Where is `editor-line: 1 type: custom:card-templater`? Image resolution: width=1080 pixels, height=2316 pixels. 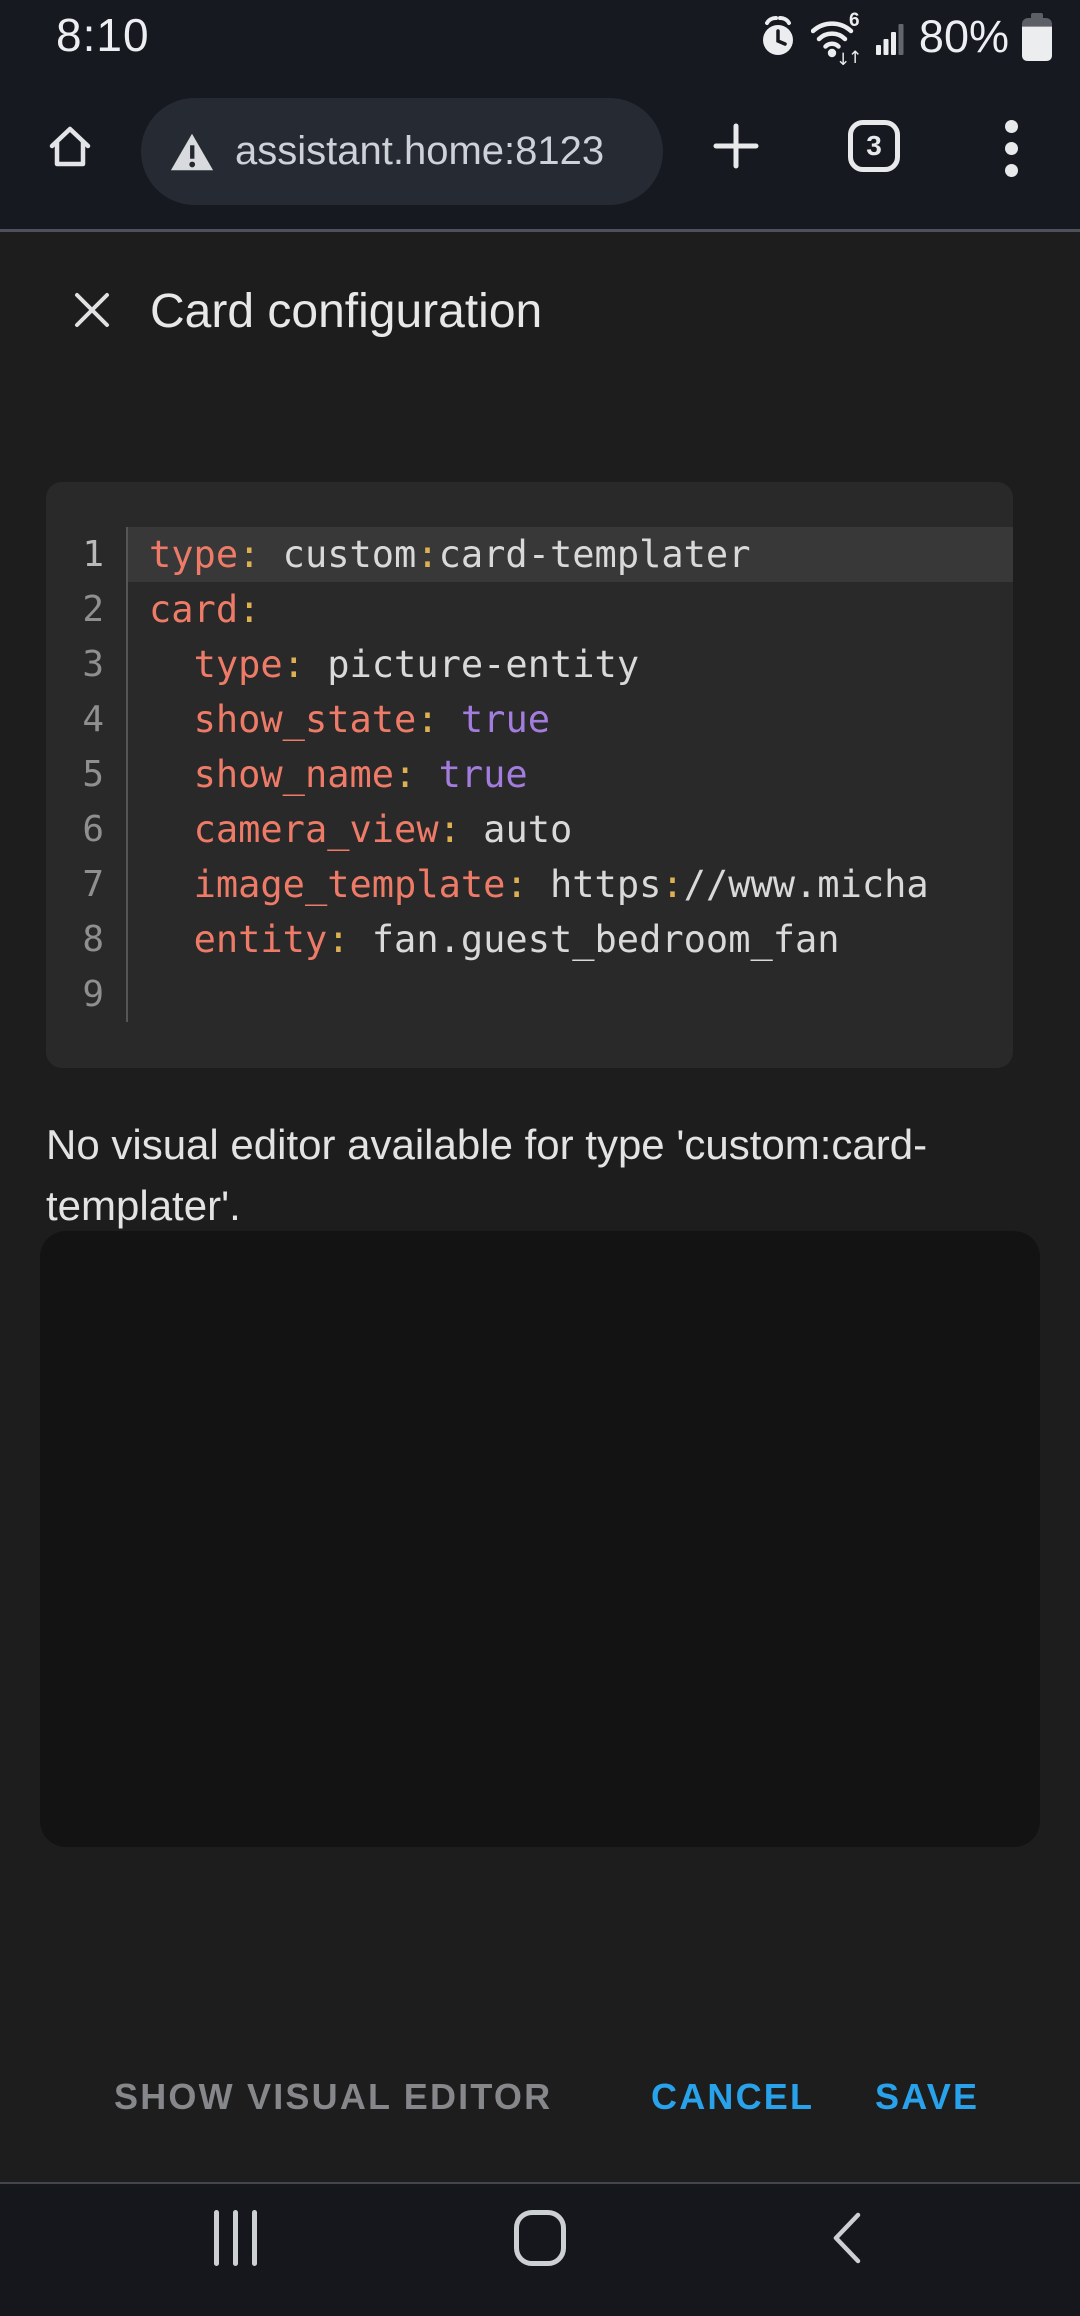
editor-line: 1 type: custom:card-templater is located at coordinates (529, 554).